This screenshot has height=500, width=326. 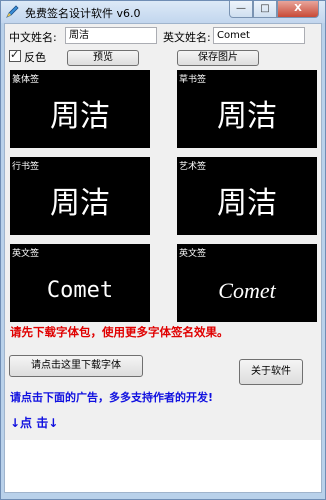 What do you see at coordinates (259, 35) in the screenshot?
I see `en-name-input: Comet` at bounding box center [259, 35].